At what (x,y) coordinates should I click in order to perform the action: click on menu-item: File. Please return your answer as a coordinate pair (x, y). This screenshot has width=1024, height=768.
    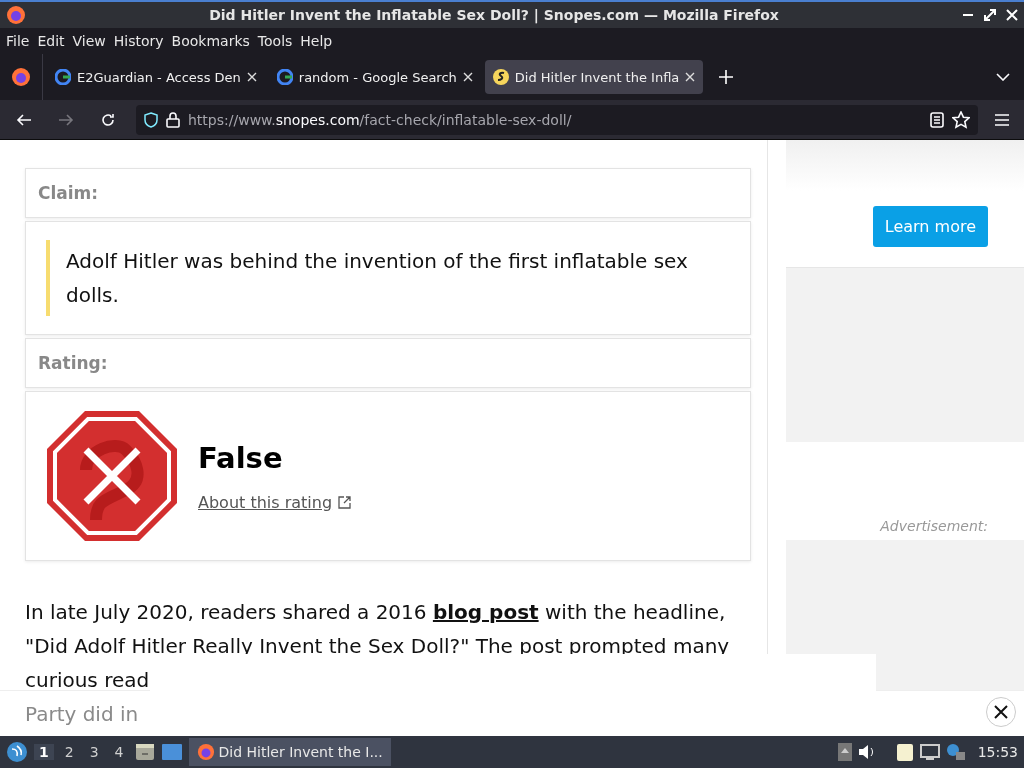
    Looking at the image, I should click on (18, 41).